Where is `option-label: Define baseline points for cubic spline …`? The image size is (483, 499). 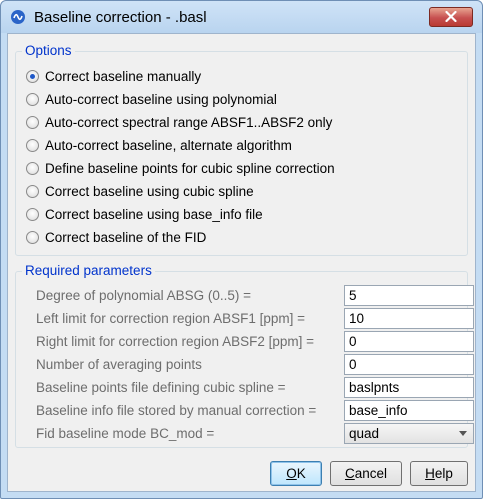 option-label: Define baseline points for cubic spline … is located at coordinates (190, 168).